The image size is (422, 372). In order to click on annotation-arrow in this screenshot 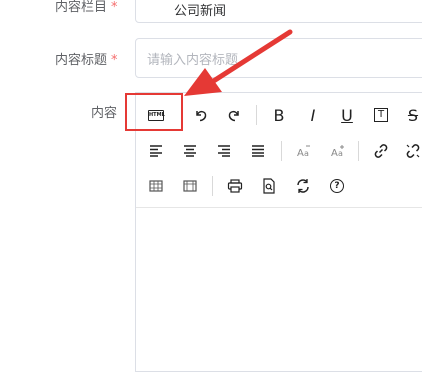, I will do `click(238, 62)`.